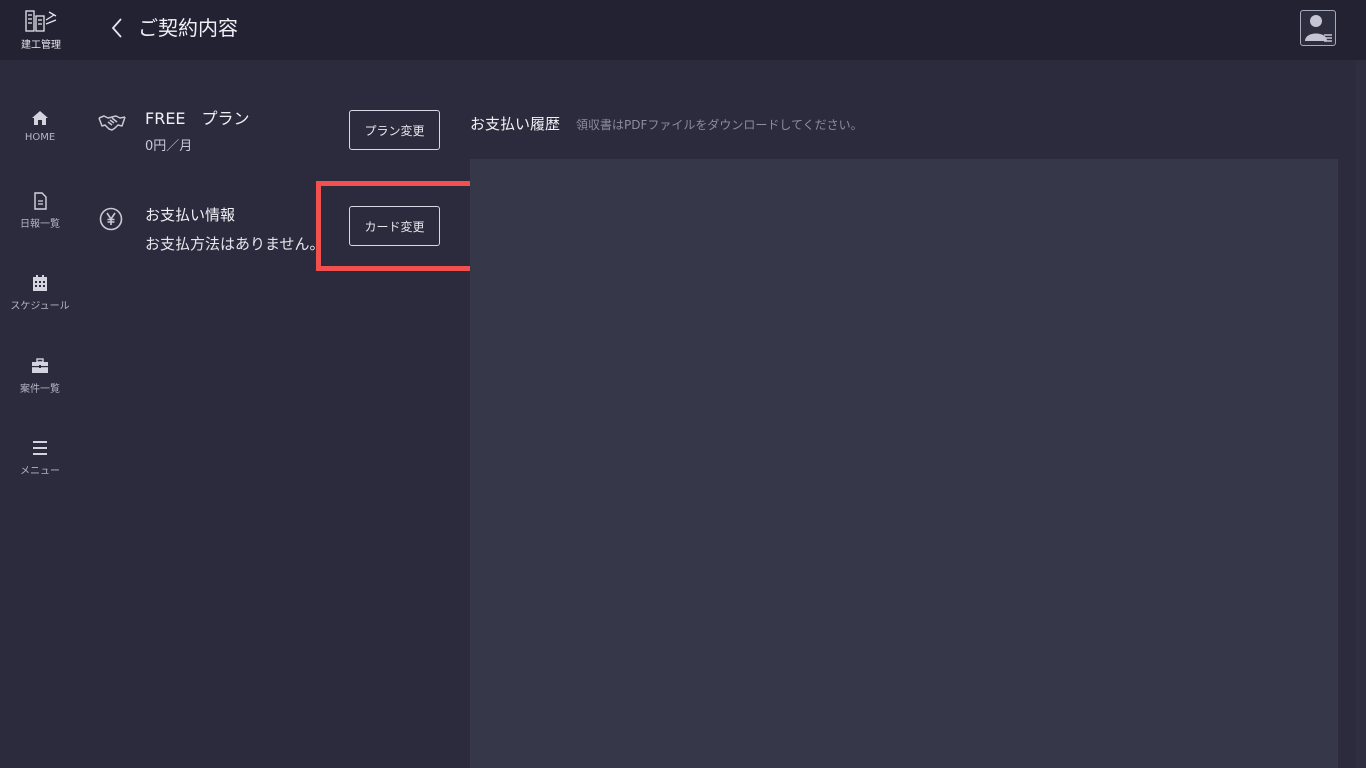 Image resolution: width=1366 pixels, height=768 pixels. I want to click on chevron-left-icon, so click(116, 28).